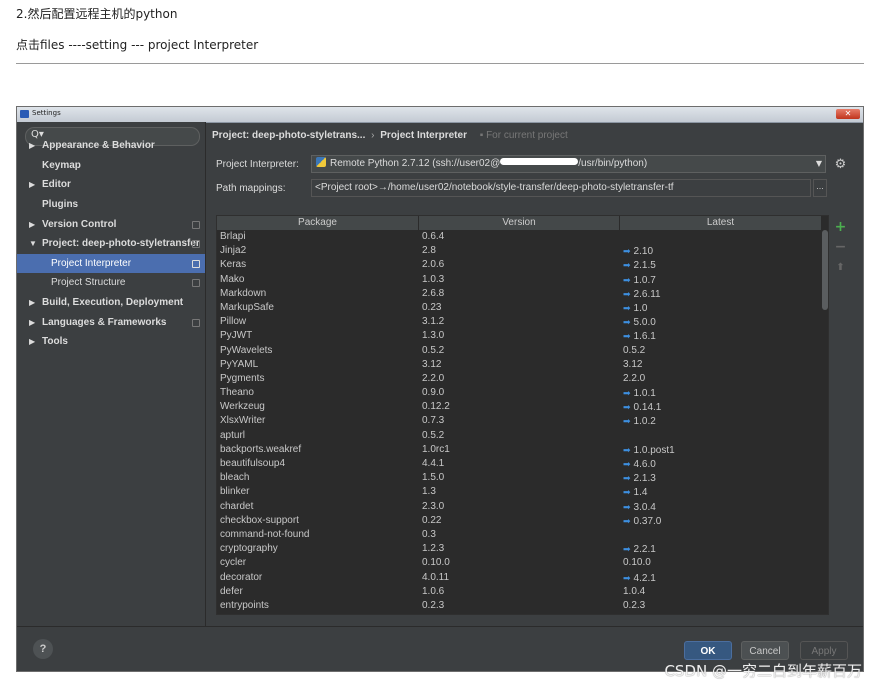 The width and height of the screenshot is (874, 687). I want to click on sidebar-item: ▶ Tools, so click(111, 341).